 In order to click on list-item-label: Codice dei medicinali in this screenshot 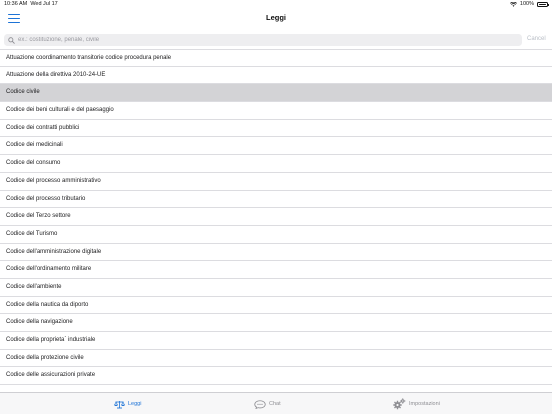, I will do `click(34, 145)`.